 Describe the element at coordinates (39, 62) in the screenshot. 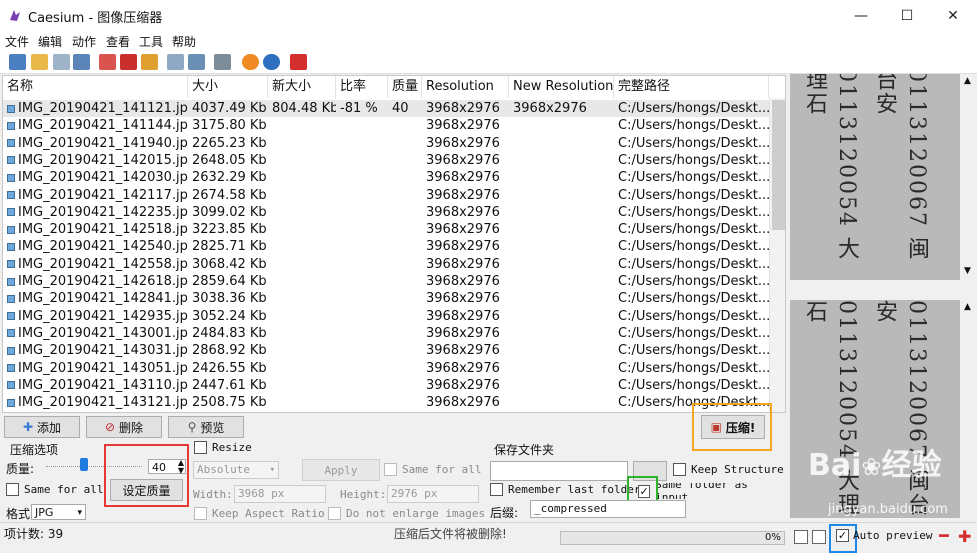

I see `open-folder-icon` at that location.